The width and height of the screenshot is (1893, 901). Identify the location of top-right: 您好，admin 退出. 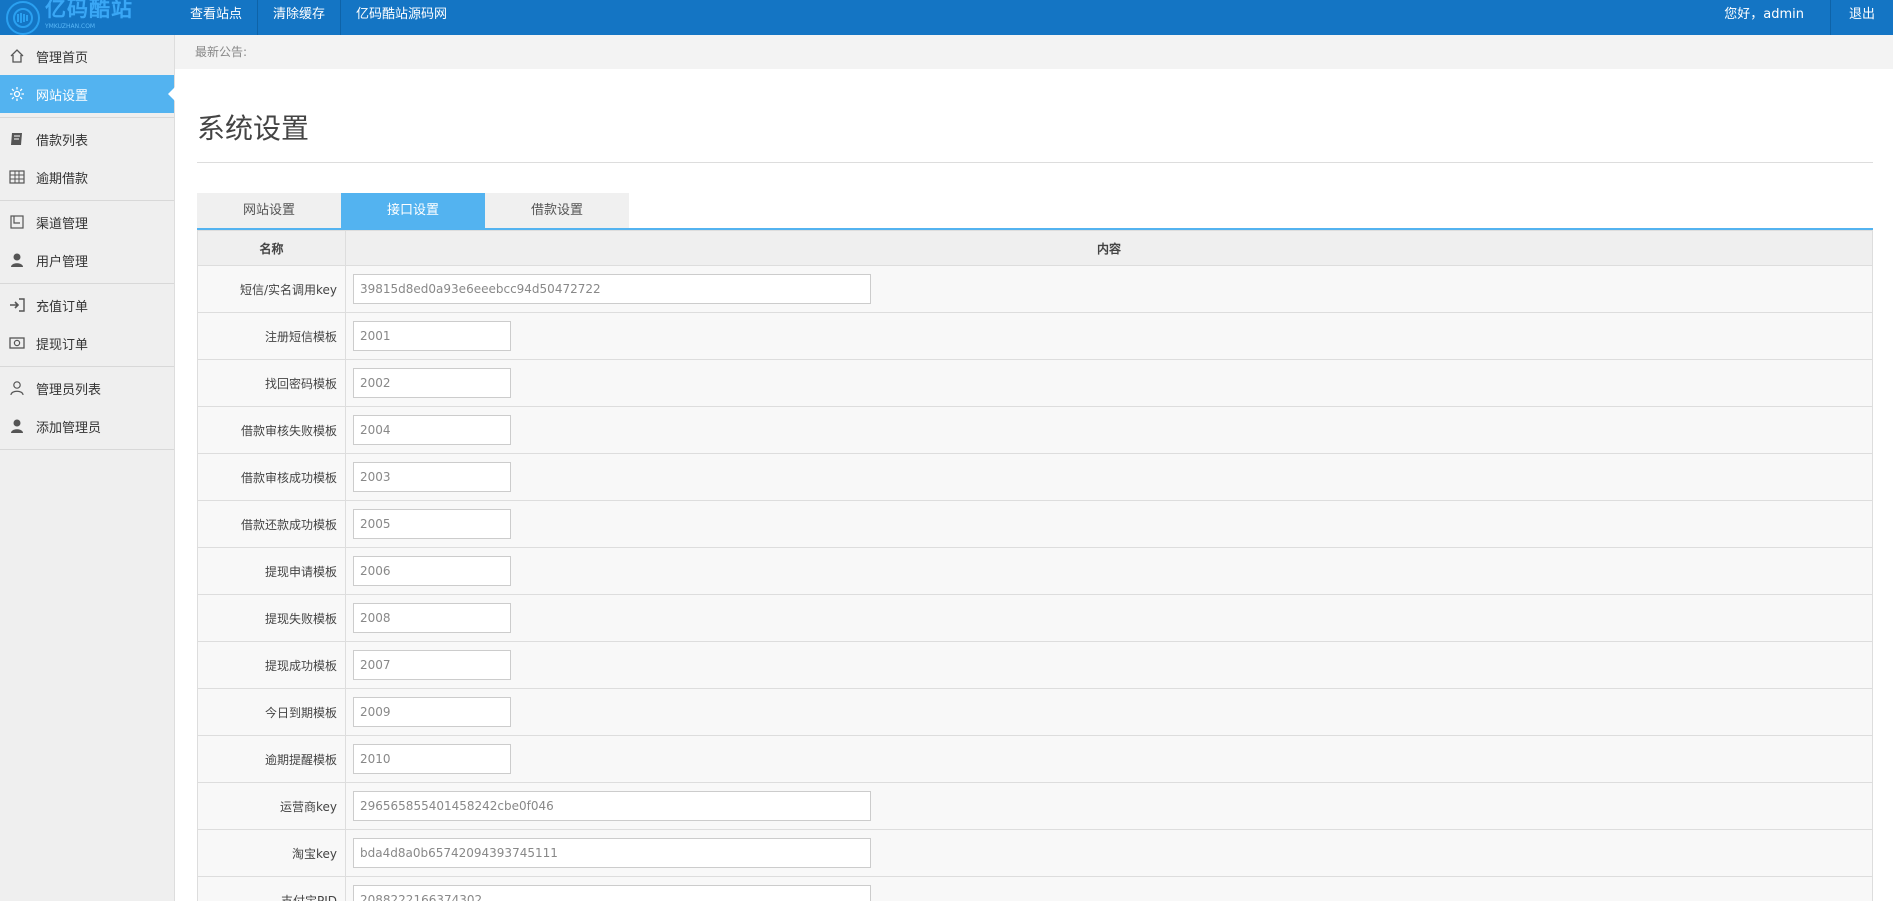
(1799, 17).